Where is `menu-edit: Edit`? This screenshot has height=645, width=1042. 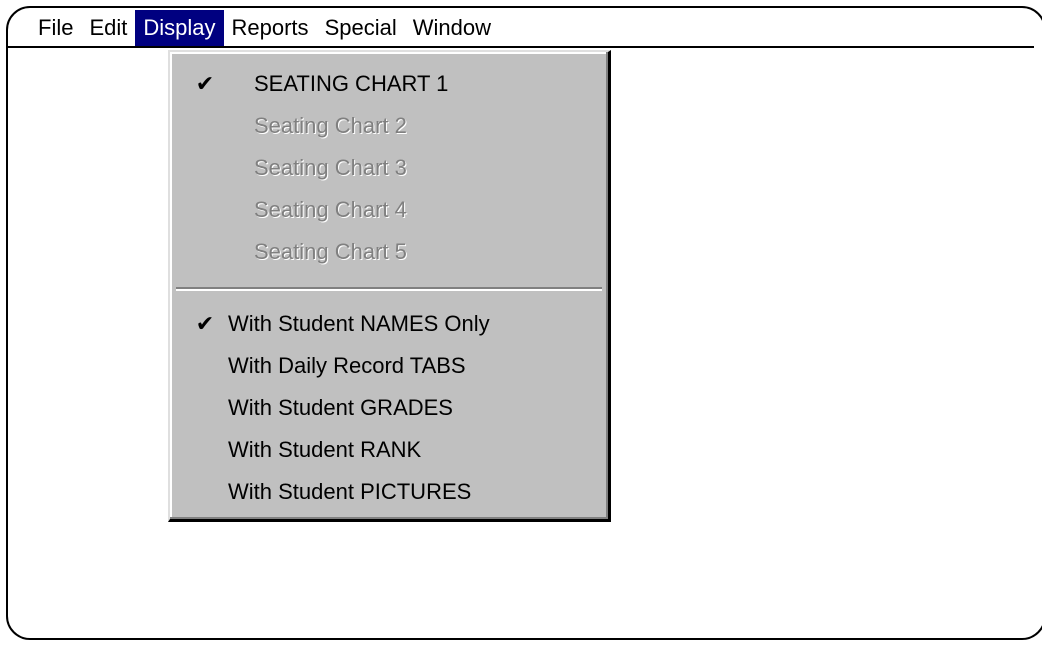 menu-edit: Edit is located at coordinates (108, 28).